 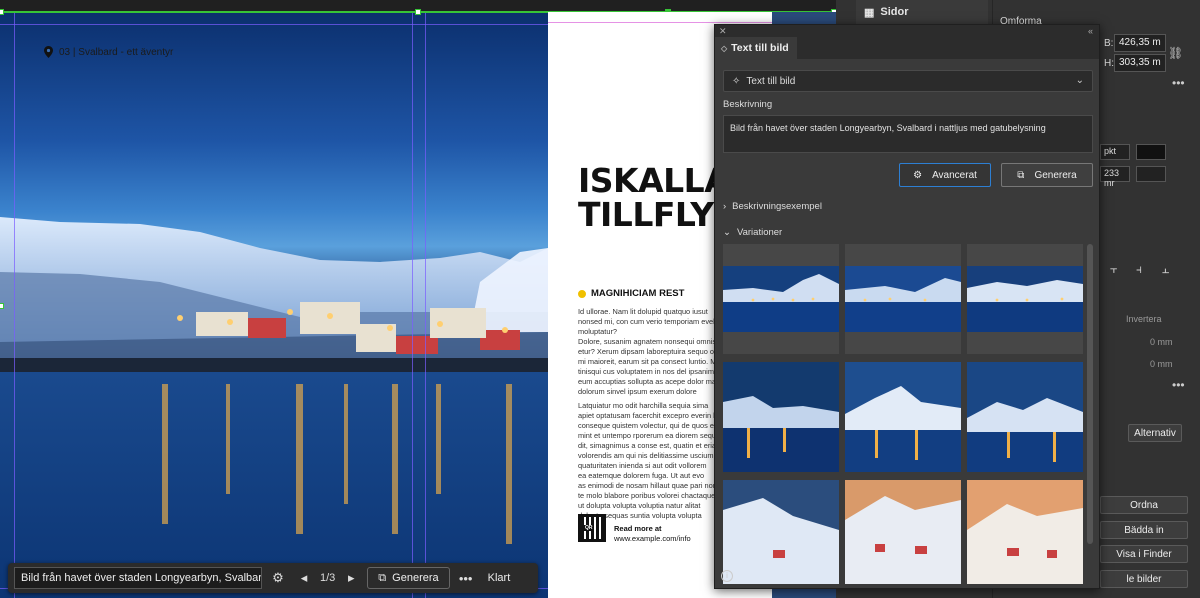 I want to click on done-button: Klart, so click(x=499, y=578).